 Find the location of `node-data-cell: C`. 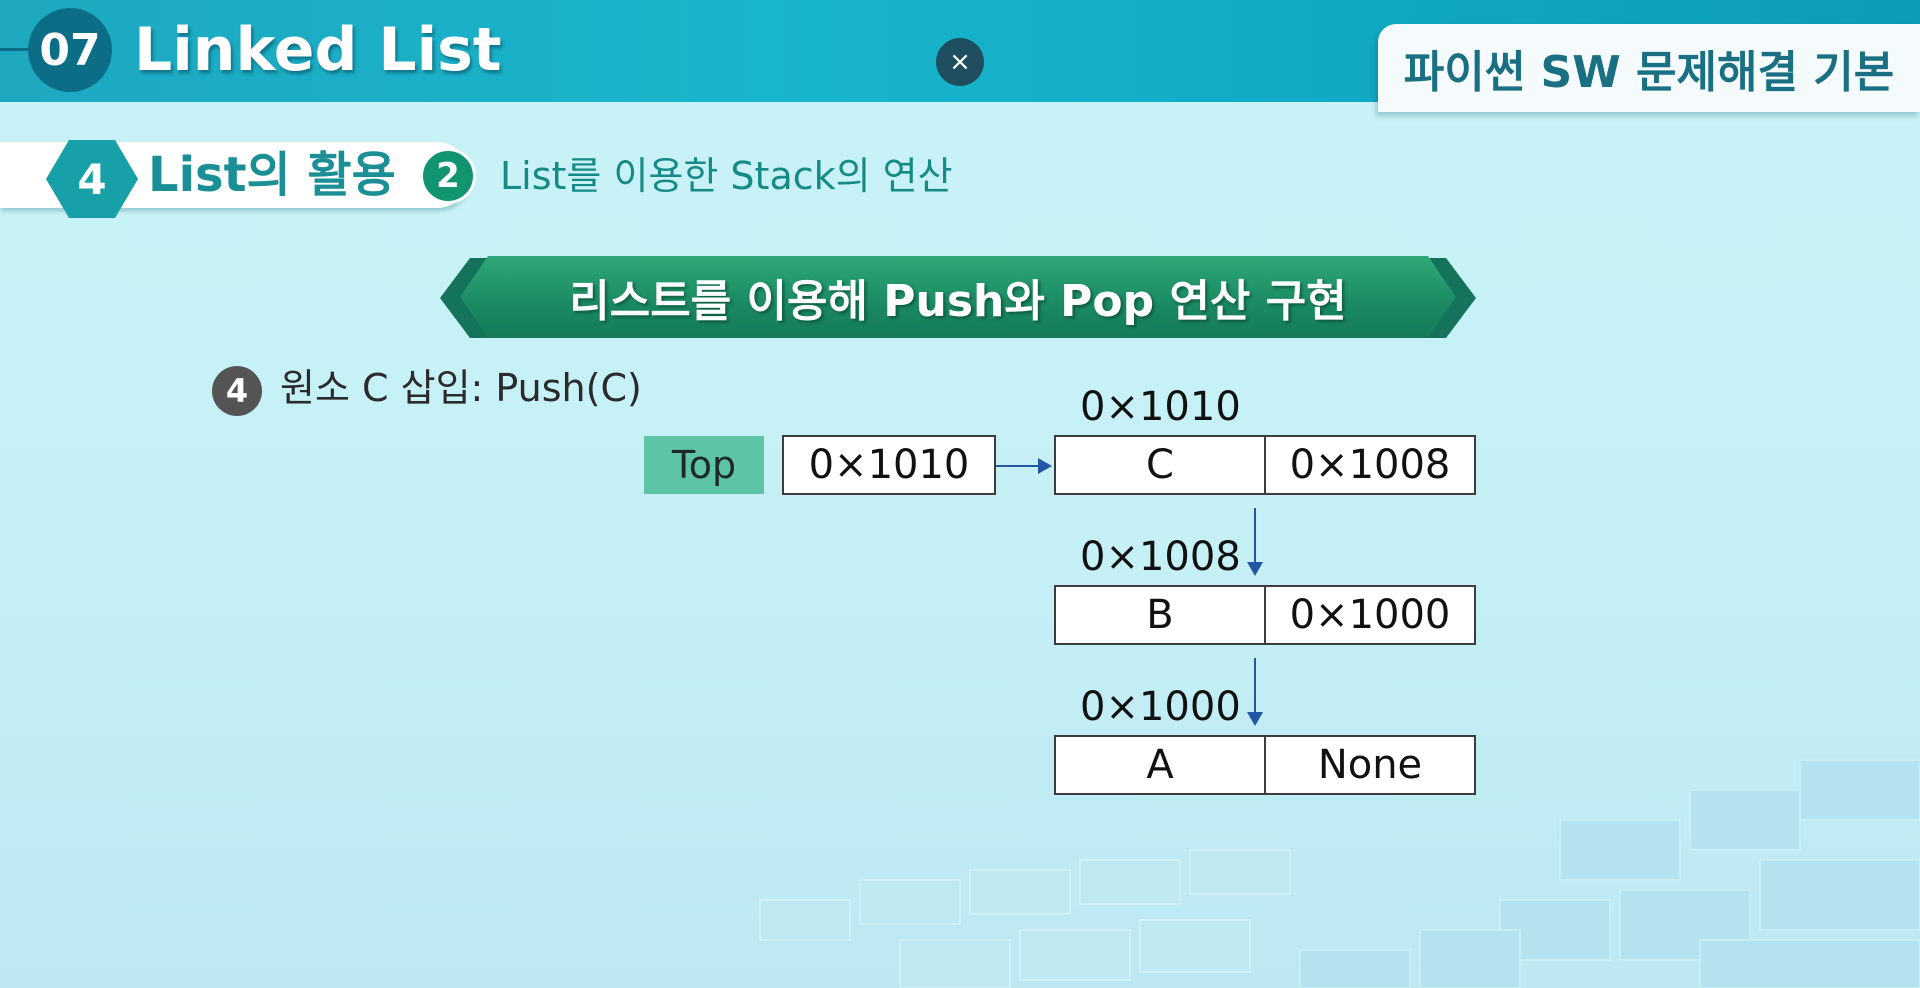

node-data-cell: C is located at coordinates (1160, 465).